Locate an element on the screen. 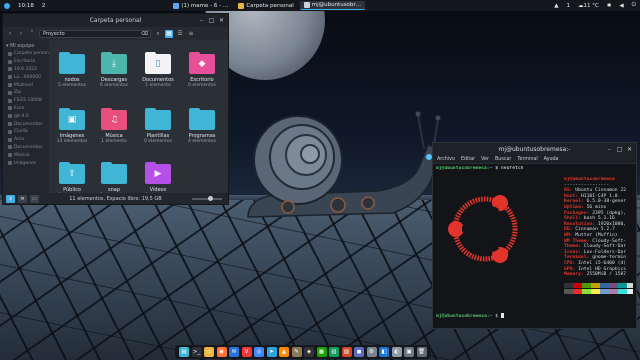 This screenshot has height=360, width=640. sidebar-item-label: MLblood is located at coordinates (23, 85).